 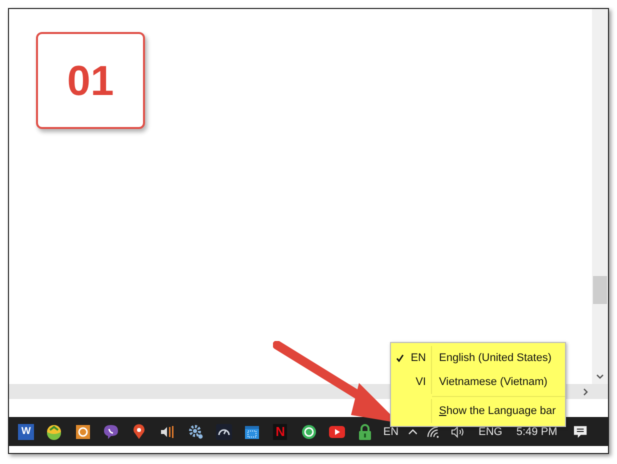 I want to click on language-option: EN English (United States), so click(x=478, y=358).